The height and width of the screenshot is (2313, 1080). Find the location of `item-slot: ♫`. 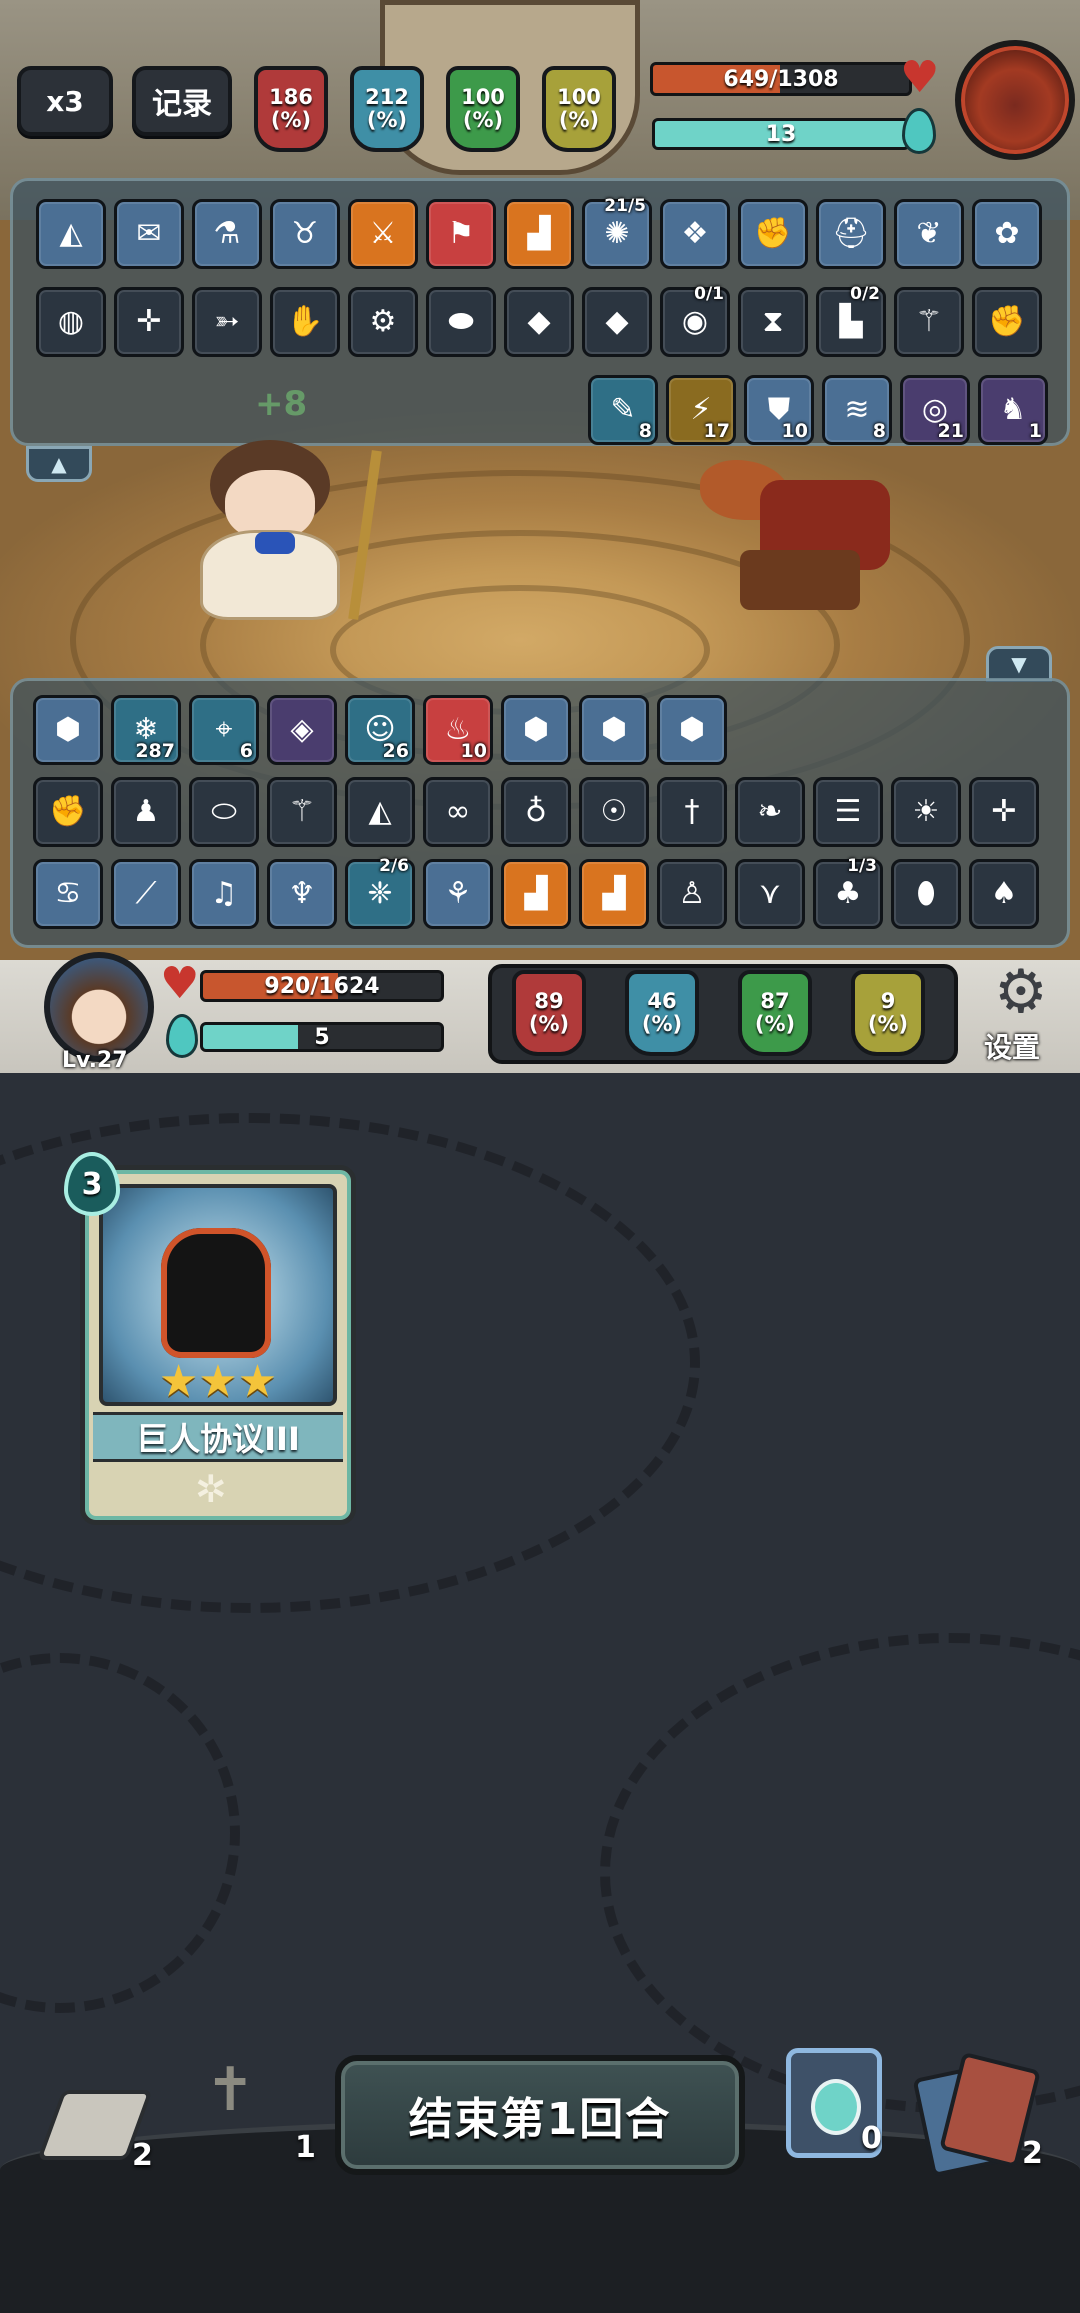

item-slot: ♫ is located at coordinates (224, 894).